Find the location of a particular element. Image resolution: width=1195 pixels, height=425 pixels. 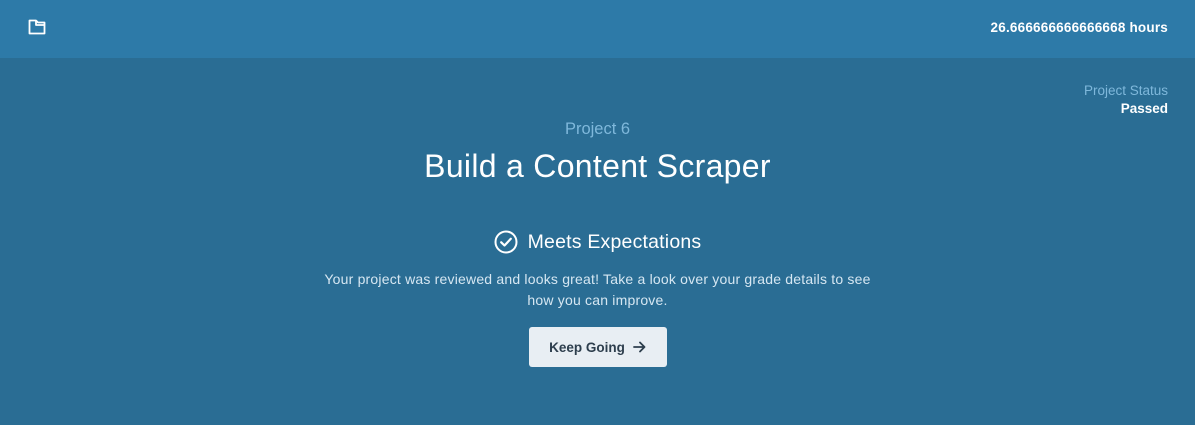

project-hours: 26.666666666666668 hours is located at coordinates (1079, 27).